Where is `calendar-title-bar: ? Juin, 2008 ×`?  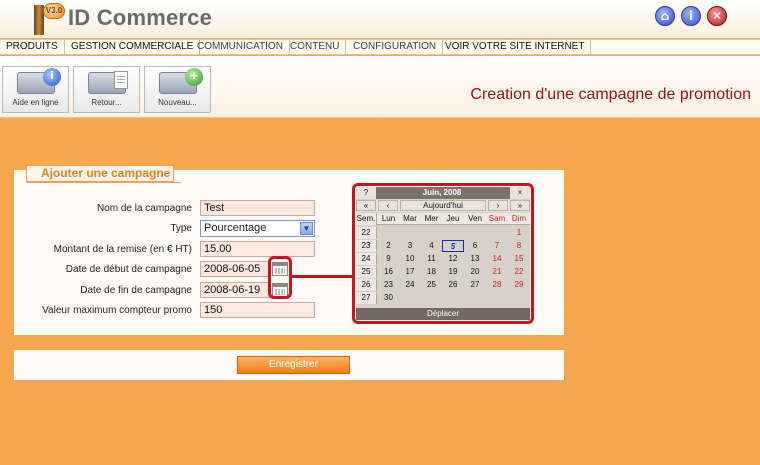
calendar-title-bar: ? Juin, 2008 × is located at coordinates (443, 193).